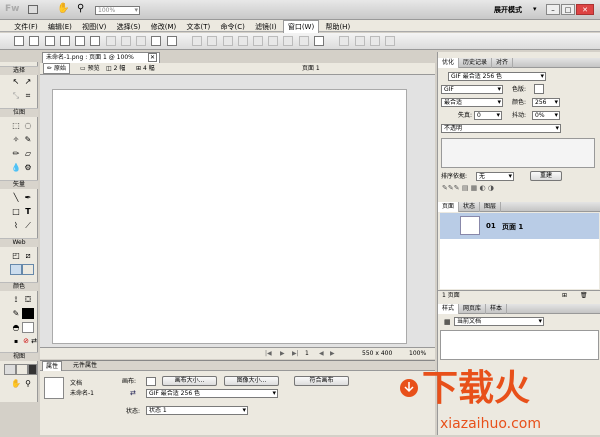 This screenshot has width=600, height=437. I want to click on first-frame-icon: |◀, so click(268, 354).